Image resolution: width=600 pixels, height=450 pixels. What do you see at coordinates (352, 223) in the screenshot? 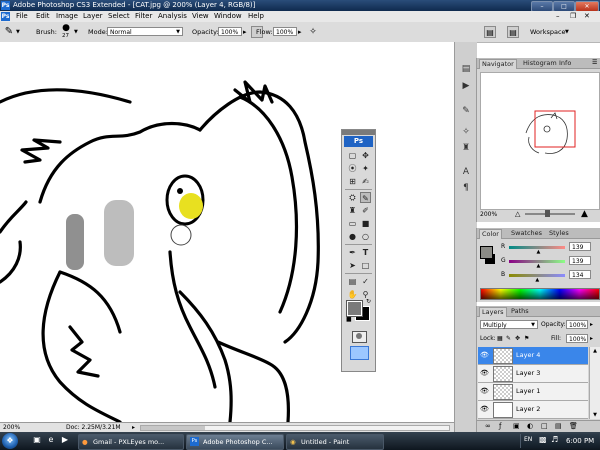
I see `eraser-icon: ▭` at bounding box center [352, 223].